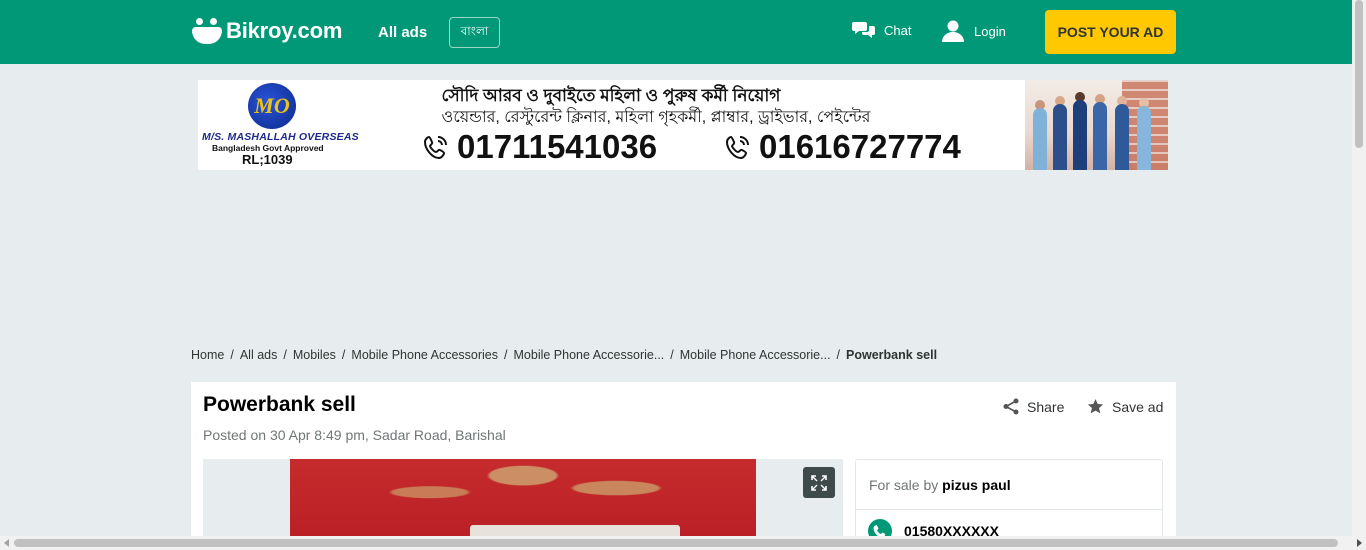  I want to click on login-label: Login, so click(990, 31).